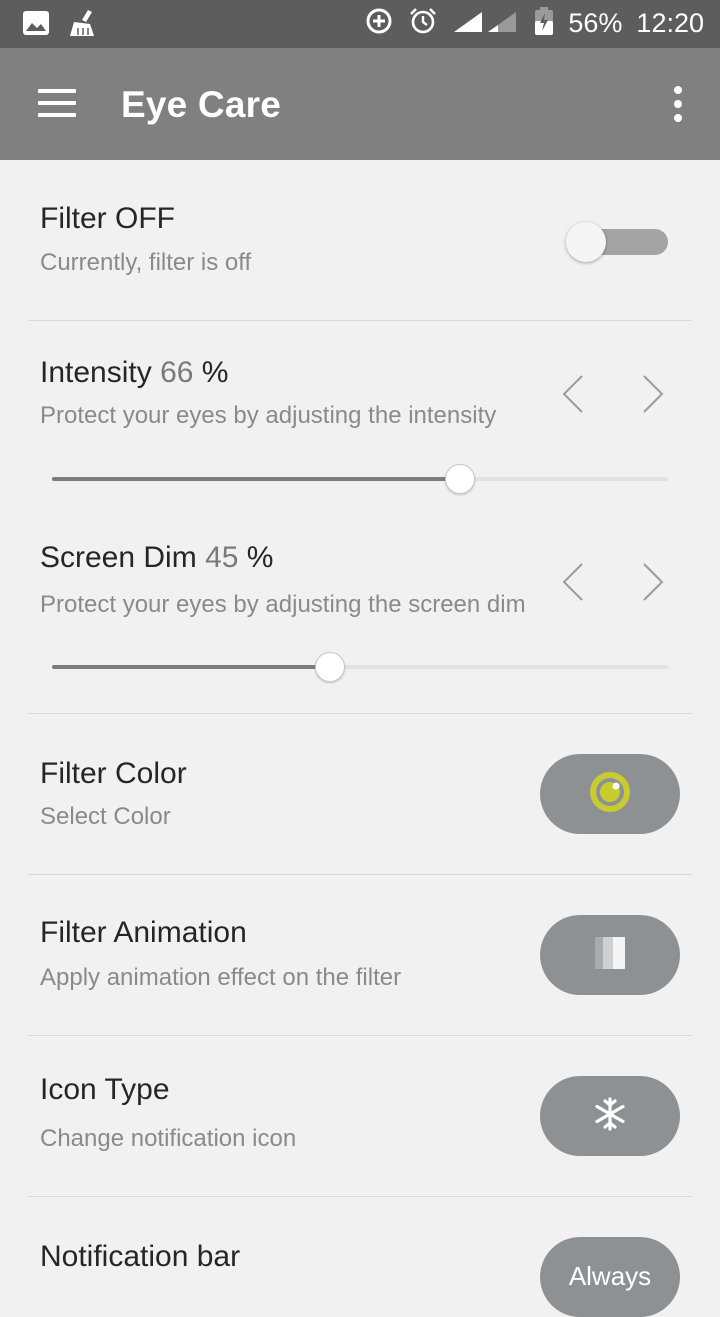  What do you see at coordinates (201, 104) in the screenshot?
I see `app-title: Eye Care` at bounding box center [201, 104].